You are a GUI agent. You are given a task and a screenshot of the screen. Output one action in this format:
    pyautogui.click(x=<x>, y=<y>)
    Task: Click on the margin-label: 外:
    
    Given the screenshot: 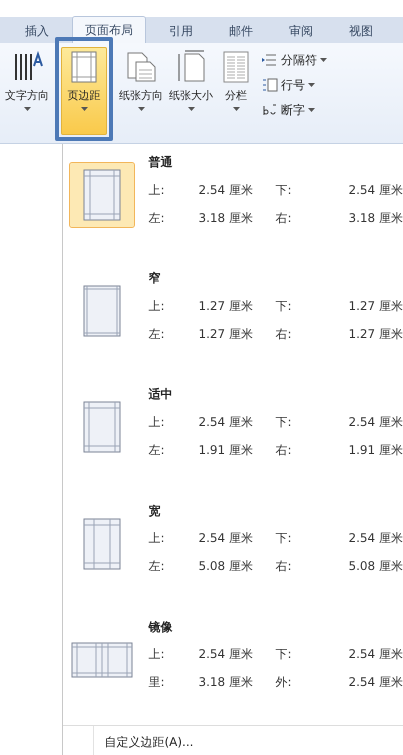 What is the action you would take?
    pyautogui.click(x=283, y=683)
    